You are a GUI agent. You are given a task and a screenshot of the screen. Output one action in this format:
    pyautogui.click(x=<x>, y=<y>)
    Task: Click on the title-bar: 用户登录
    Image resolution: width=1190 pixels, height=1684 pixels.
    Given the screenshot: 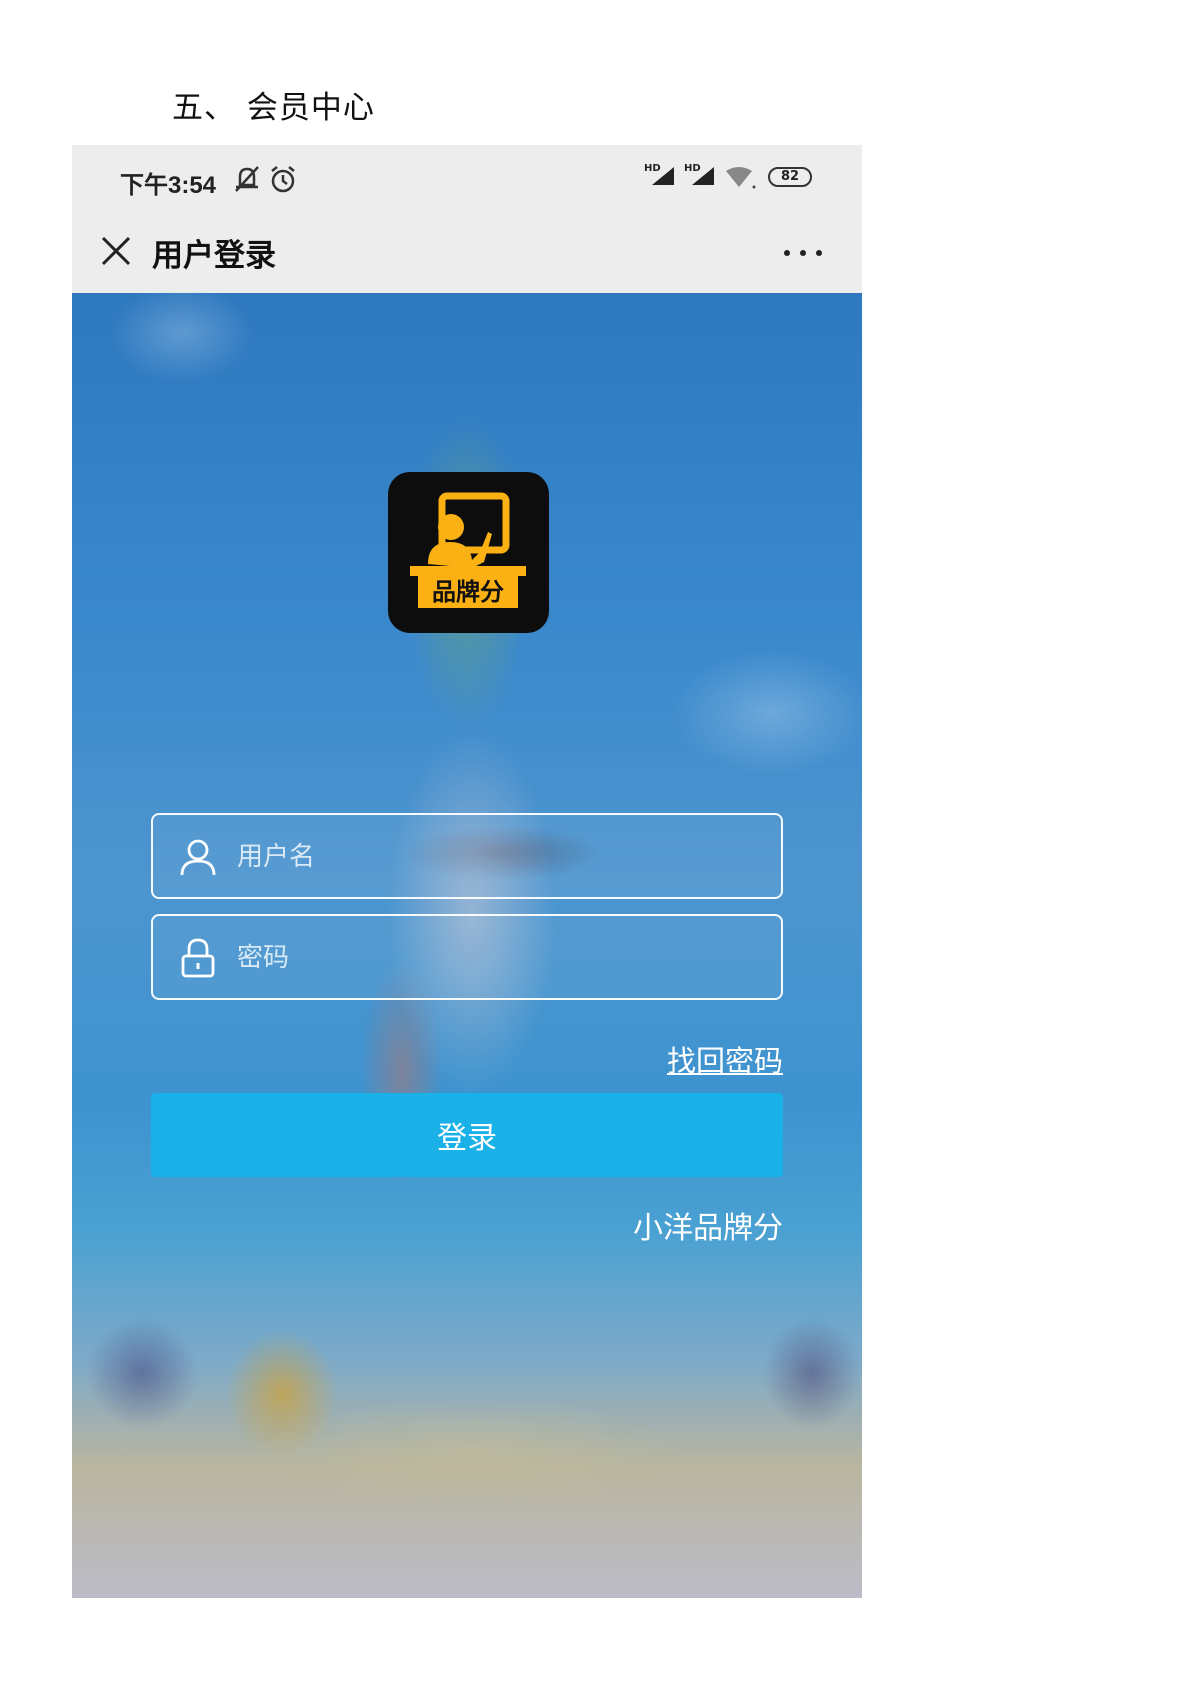 What is the action you would take?
    pyautogui.click(x=467, y=253)
    